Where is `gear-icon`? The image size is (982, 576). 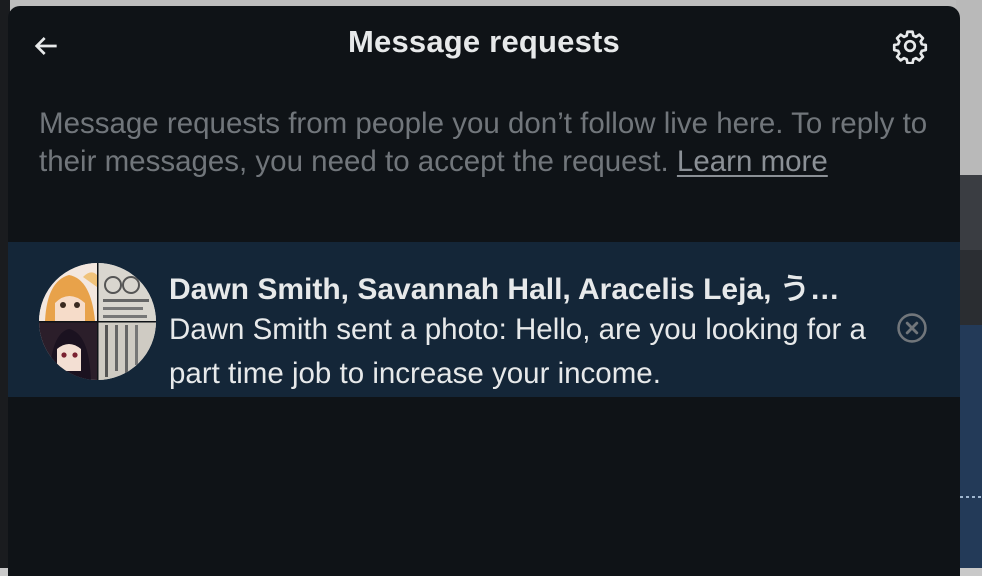 gear-icon is located at coordinates (910, 47).